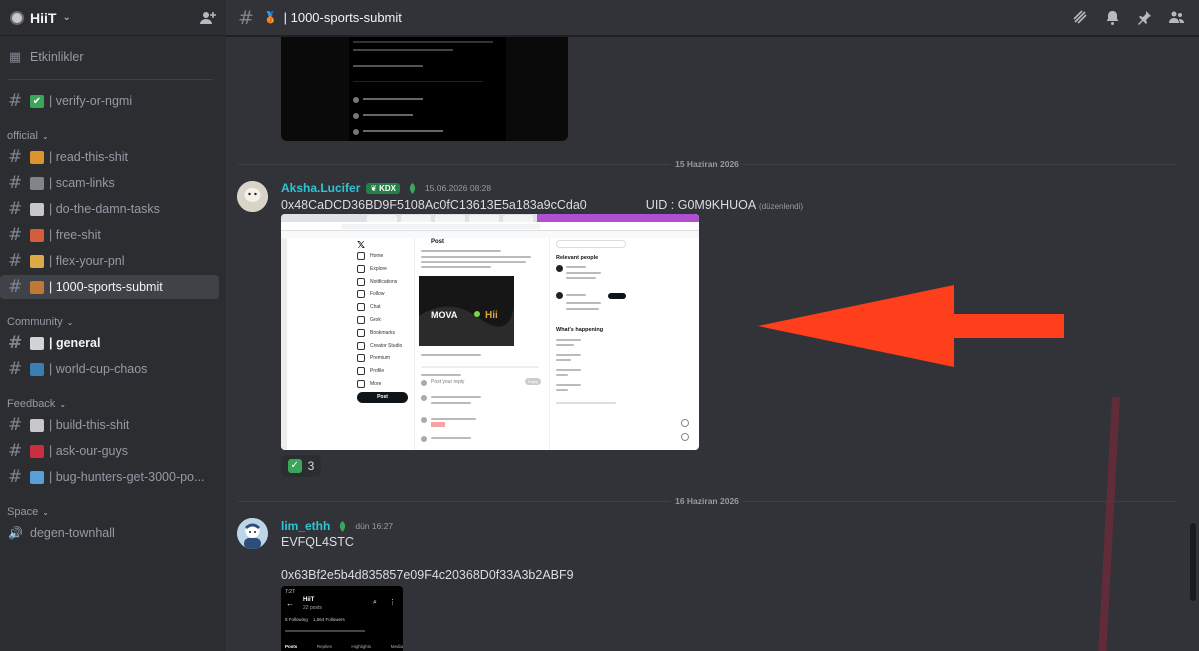  What do you see at coordinates (109, 57) in the screenshot?
I see `events-item: ▦ Etkinlikler` at bounding box center [109, 57].